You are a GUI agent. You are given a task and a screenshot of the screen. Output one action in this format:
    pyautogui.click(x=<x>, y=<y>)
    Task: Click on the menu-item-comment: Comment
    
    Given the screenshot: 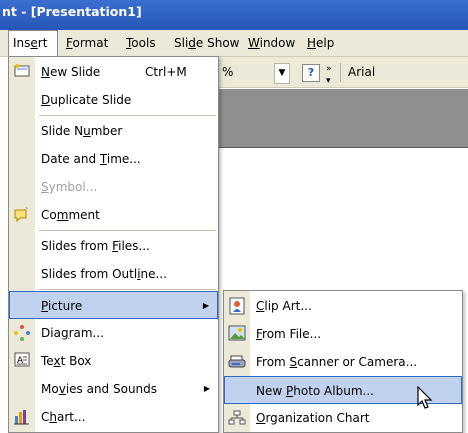 What is the action you would take?
    pyautogui.click(x=113, y=215)
    